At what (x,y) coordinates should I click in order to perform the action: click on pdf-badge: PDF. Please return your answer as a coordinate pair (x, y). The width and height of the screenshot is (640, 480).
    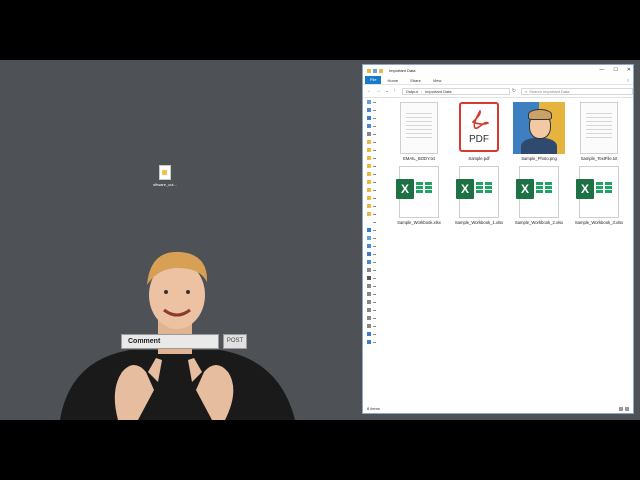
    Looking at the image, I should click on (479, 139).